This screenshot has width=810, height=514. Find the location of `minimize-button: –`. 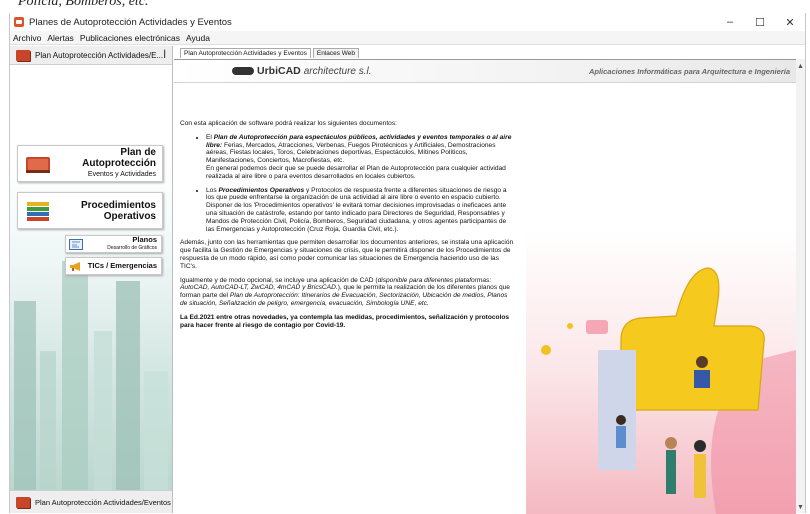

minimize-button: – is located at coordinates (730, 22).